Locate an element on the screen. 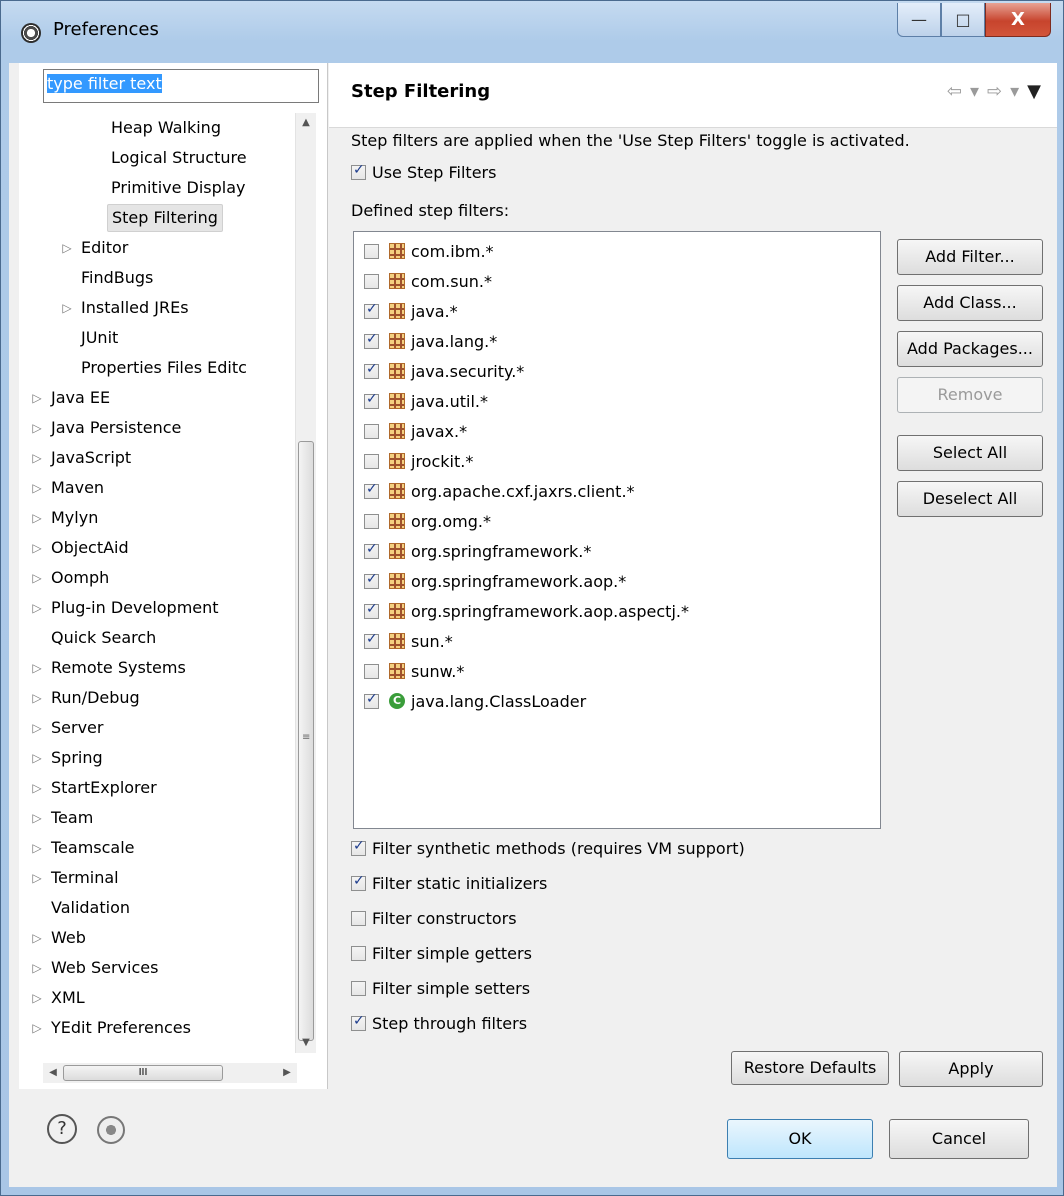  tree-item: ▷ Installed JREs is located at coordinates (125, 308).